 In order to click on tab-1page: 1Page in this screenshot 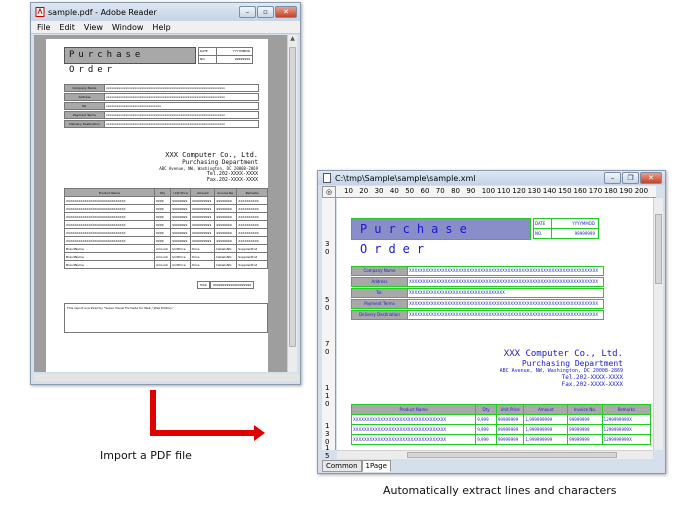, I will do `click(376, 466)`.